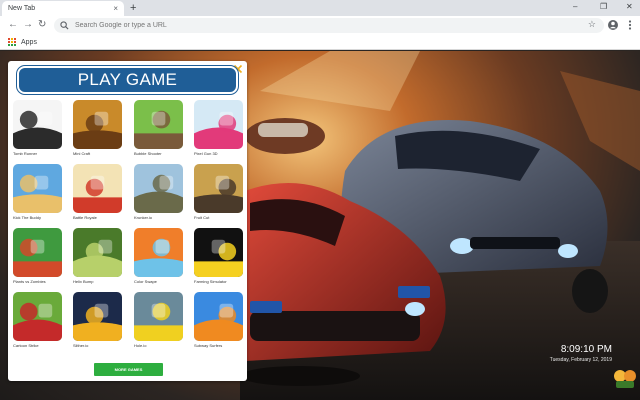 This screenshot has height=400, width=640. Describe the element at coordinates (29, 281) in the screenshot. I see `game-title: Plants vs Zombies` at that location.